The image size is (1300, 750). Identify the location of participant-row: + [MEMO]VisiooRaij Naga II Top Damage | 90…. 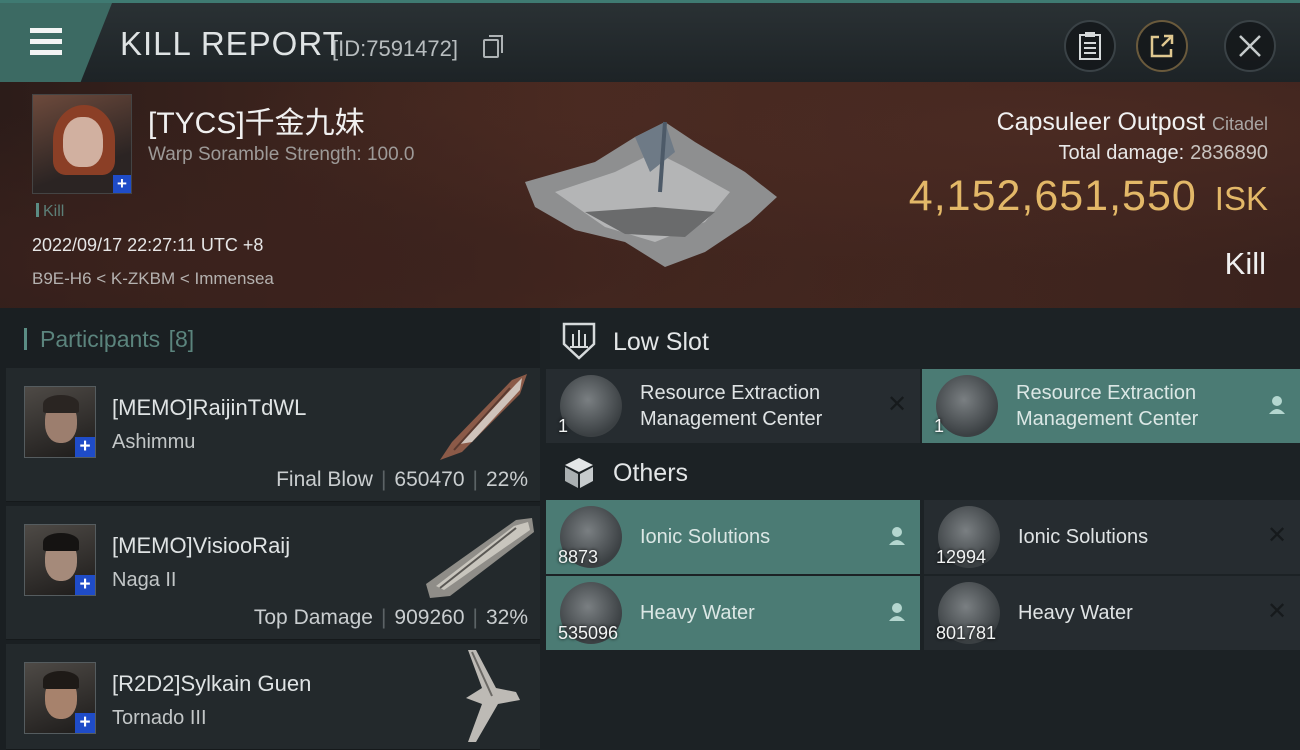
(273, 573).